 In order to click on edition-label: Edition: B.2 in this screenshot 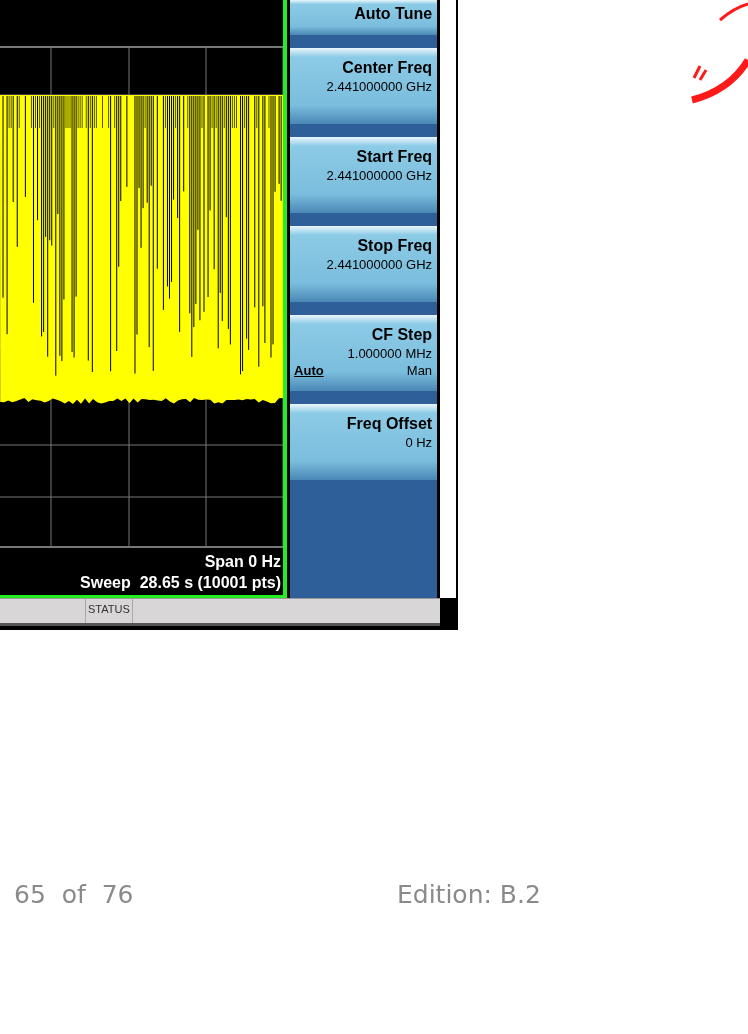, I will do `click(469, 894)`.